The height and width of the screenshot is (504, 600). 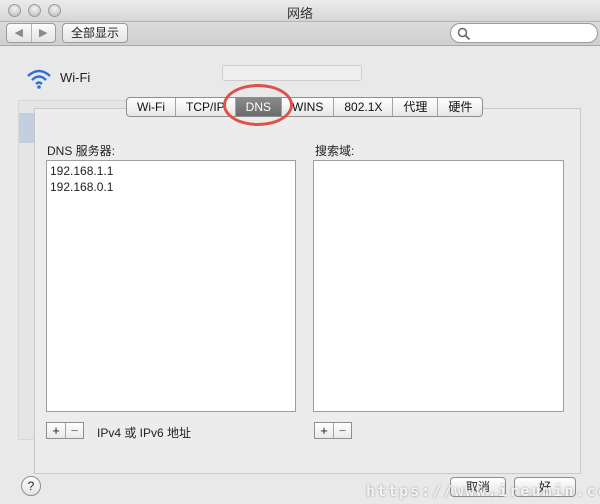 I want to click on help-button: ?, so click(x=31, y=486).